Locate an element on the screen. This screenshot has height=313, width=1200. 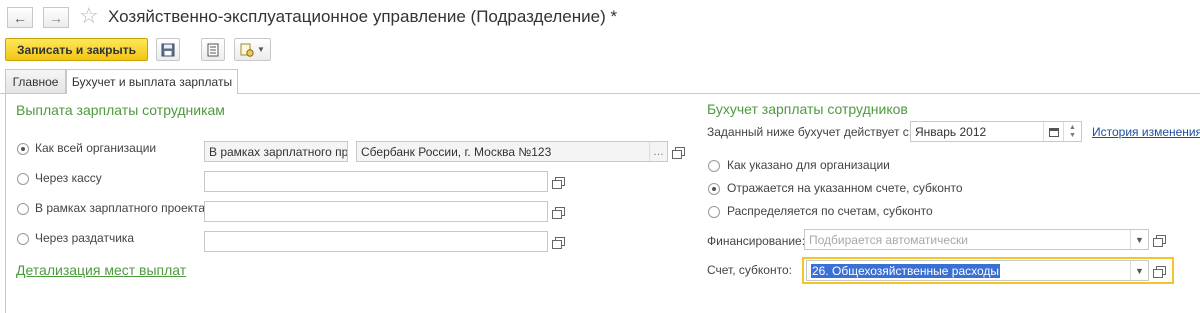
project-open-button is located at coordinates (560, 211).